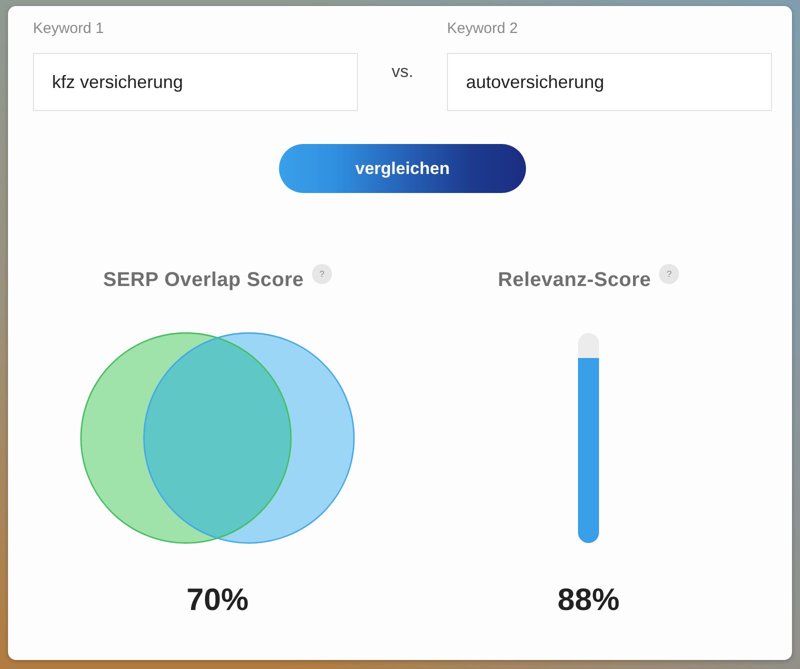 This screenshot has width=800, height=669. What do you see at coordinates (575, 280) in the screenshot?
I see `score-title: Relevanz-Score` at bounding box center [575, 280].